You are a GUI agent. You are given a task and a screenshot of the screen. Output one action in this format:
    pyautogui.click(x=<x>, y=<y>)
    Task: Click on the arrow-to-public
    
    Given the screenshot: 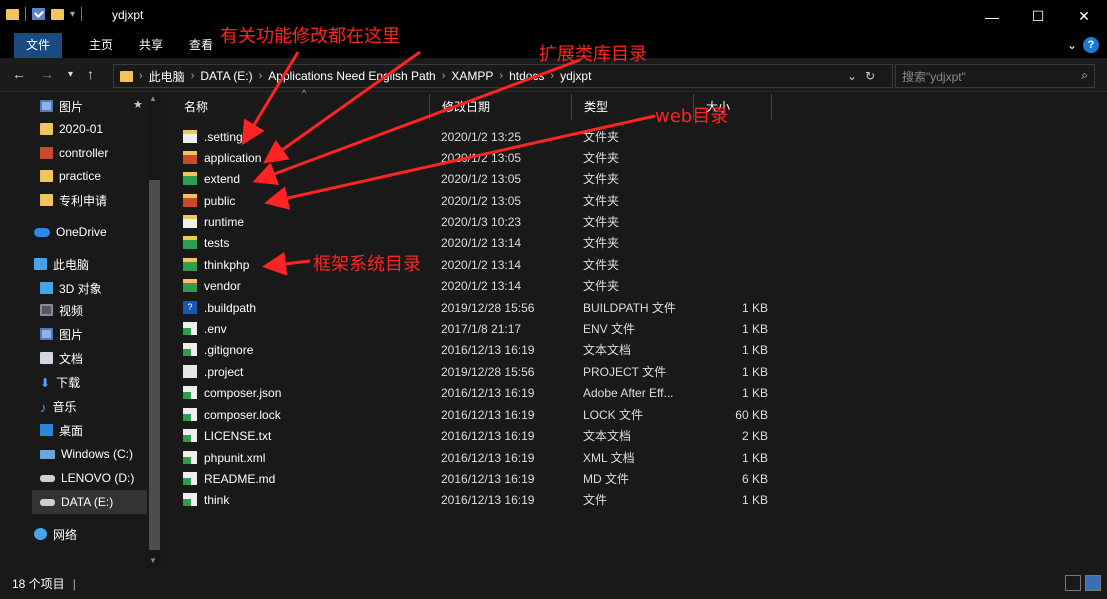 What is the action you would take?
    pyautogui.click(x=460, y=162)
    